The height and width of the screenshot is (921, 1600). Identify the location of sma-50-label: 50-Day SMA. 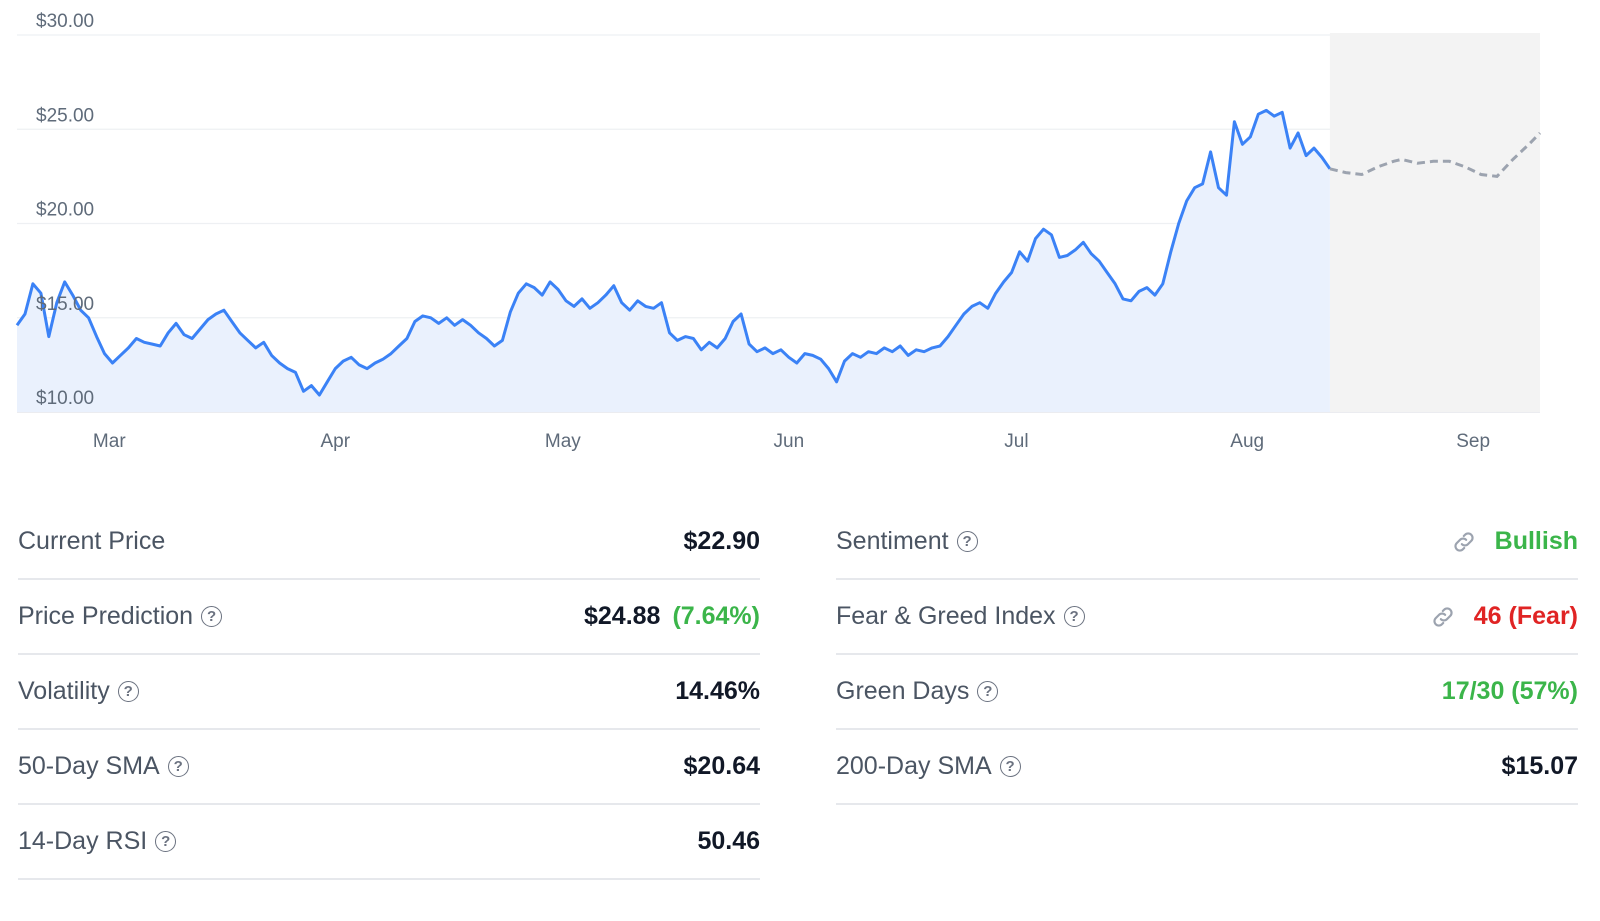
(89, 766).